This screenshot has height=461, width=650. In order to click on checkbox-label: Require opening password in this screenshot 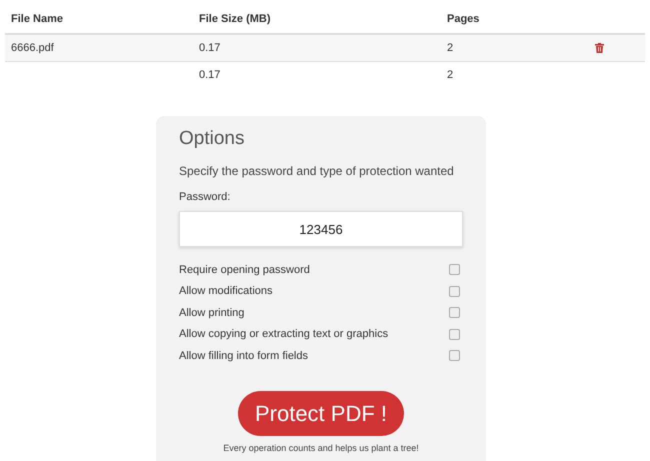, I will do `click(244, 269)`.